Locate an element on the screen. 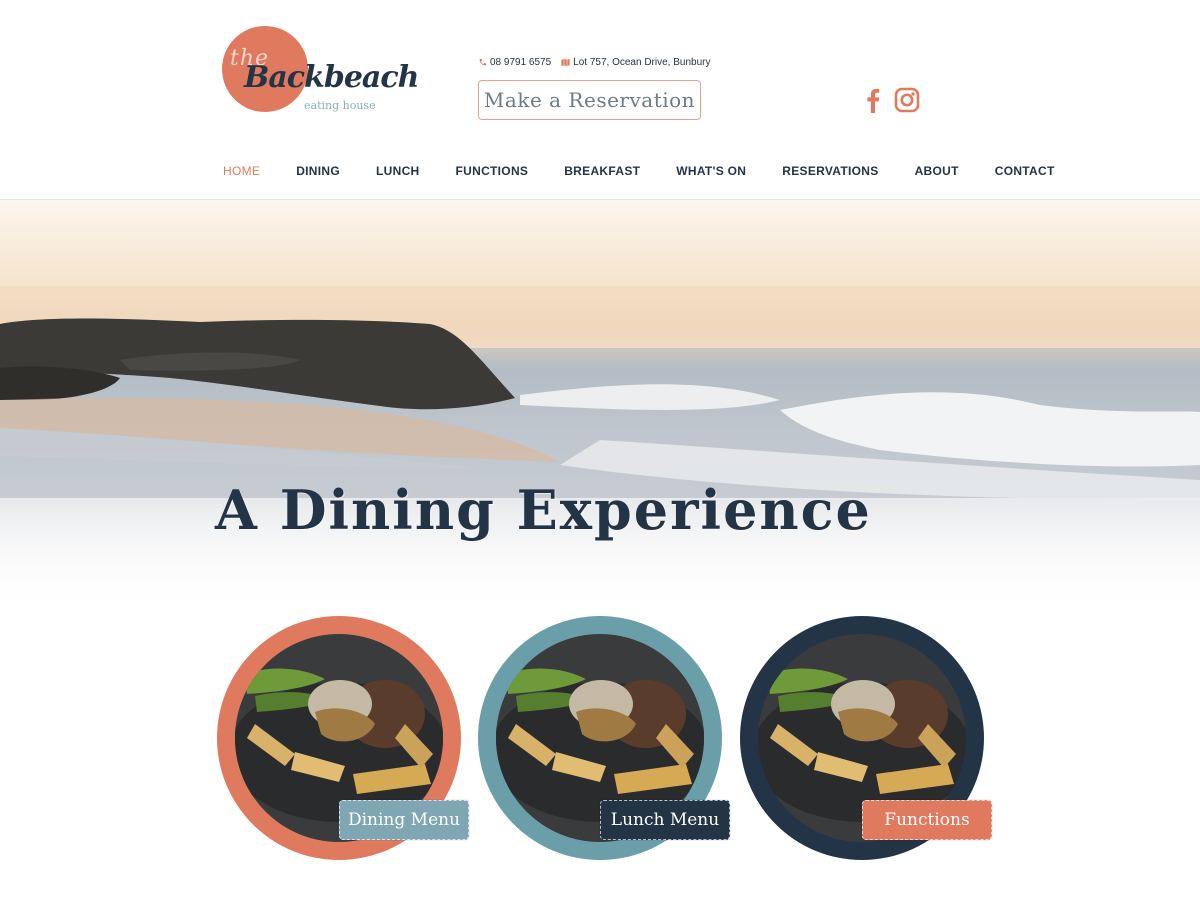 This screenshot has width=1200, height=900. address-text: Lot 757, Ocean Drive, Bunbury is located at coordinates (642, 62).